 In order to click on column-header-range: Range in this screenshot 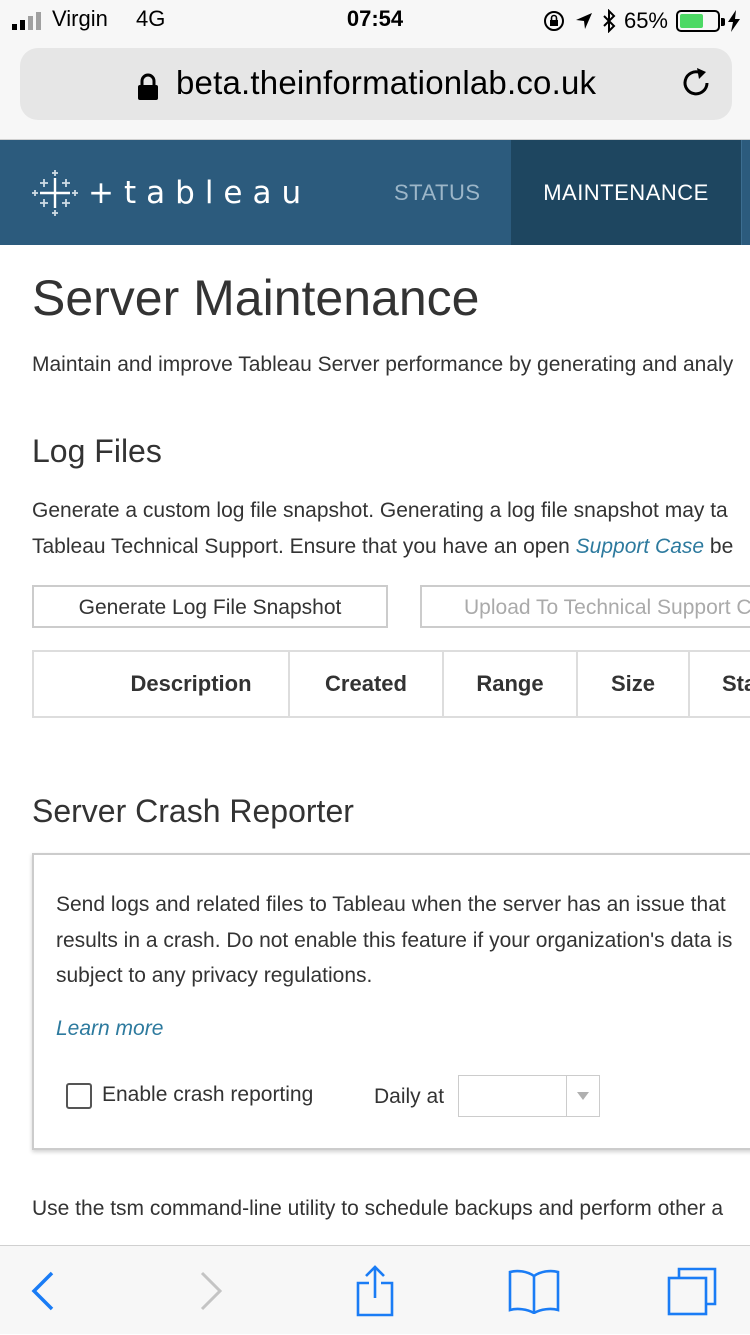, I will do `click(511, 684)`.